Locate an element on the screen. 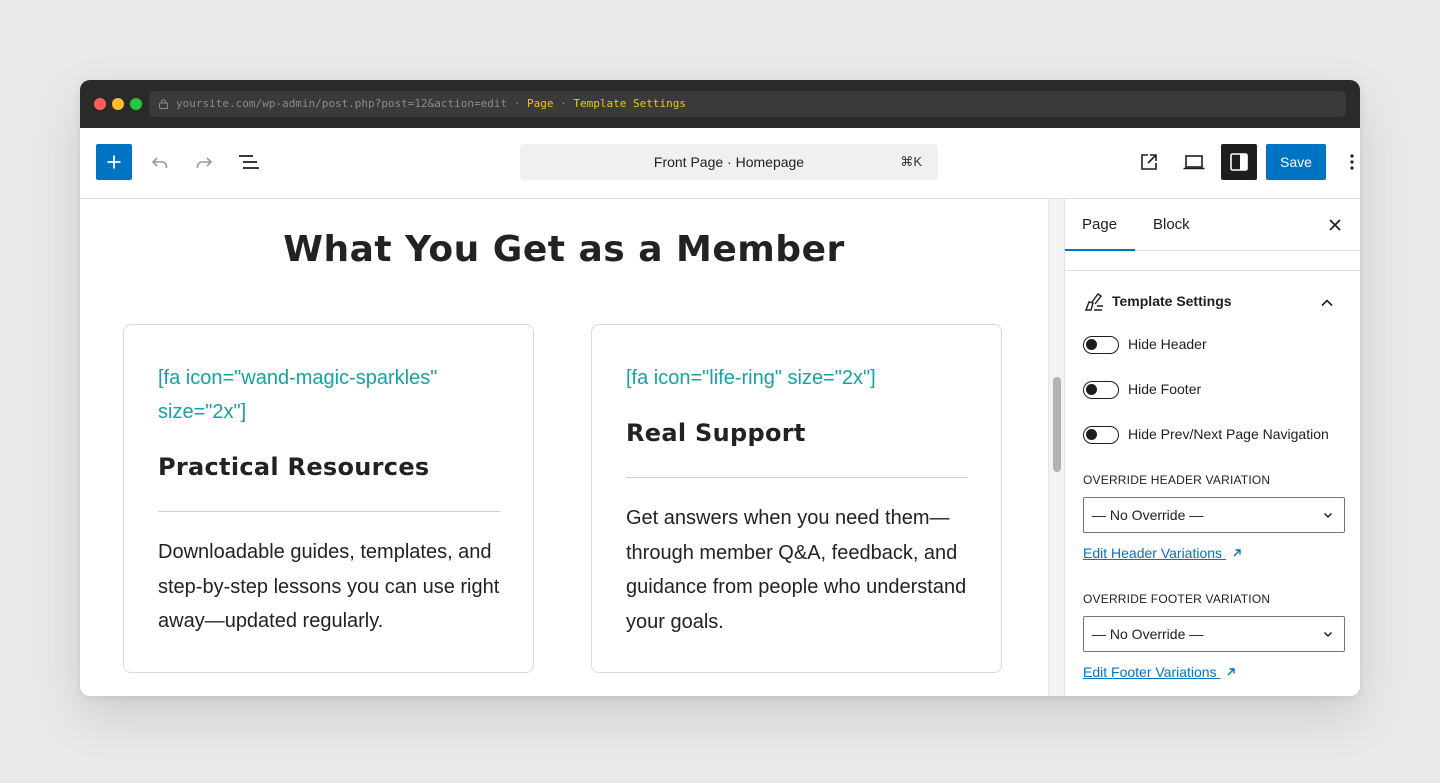 Image resolution: width=1440 pixels, height=783 pixels. sidebar-toggle-icon is located at coordinates (1239, 162).